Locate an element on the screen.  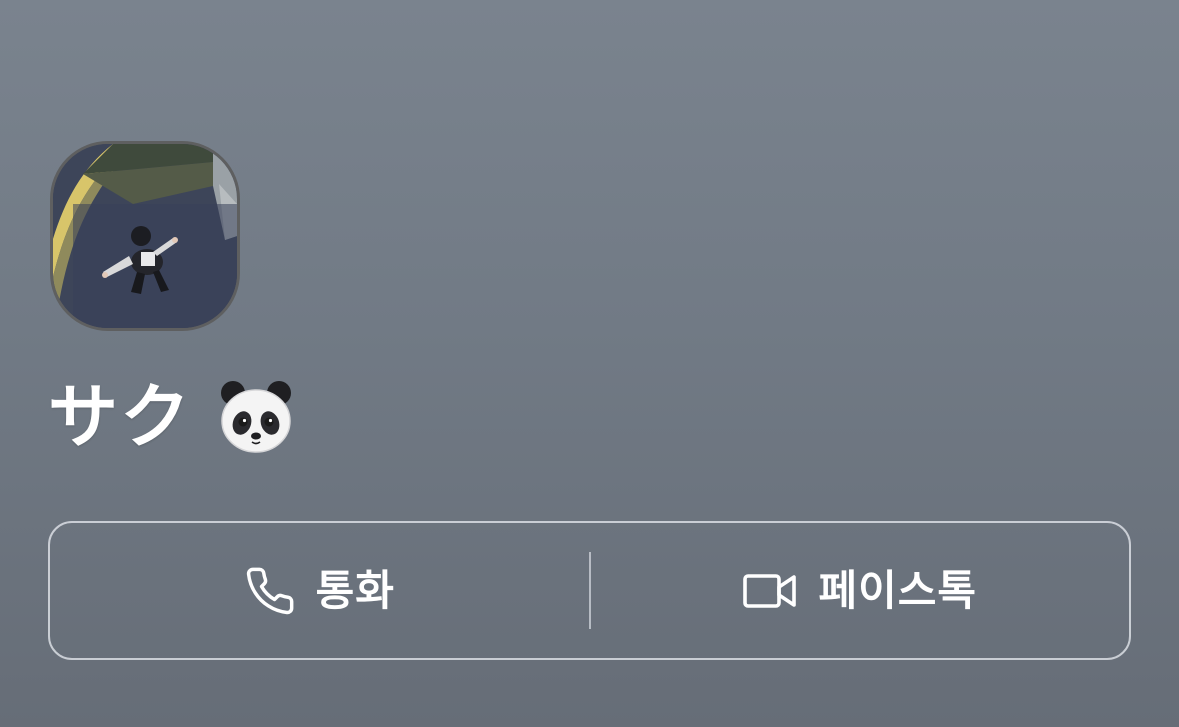
call-button-label: 통화 is located at coordinates (355, 590).